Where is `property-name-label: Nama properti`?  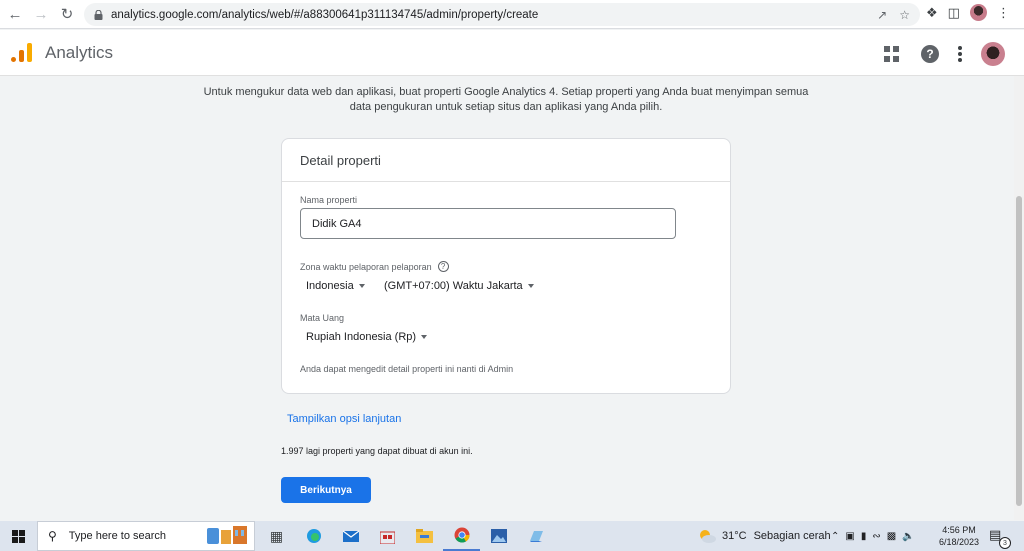
property-name-label: Nama properti is located at coordinates (329, 200).